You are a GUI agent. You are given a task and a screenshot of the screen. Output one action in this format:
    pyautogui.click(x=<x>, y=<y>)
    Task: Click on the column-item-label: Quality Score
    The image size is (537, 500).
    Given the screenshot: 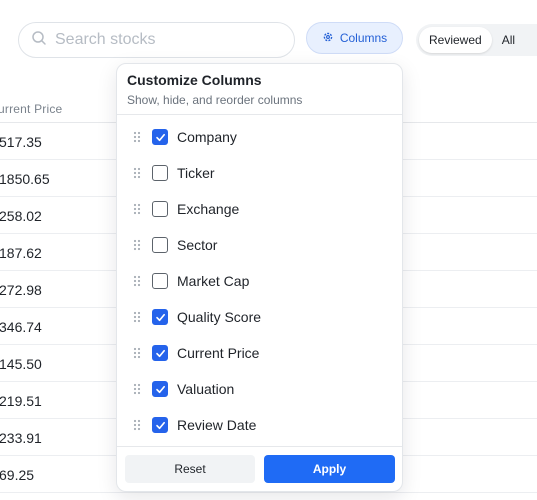 What is the action you would take?
    pyautogui.click(x=219, y=317)
    